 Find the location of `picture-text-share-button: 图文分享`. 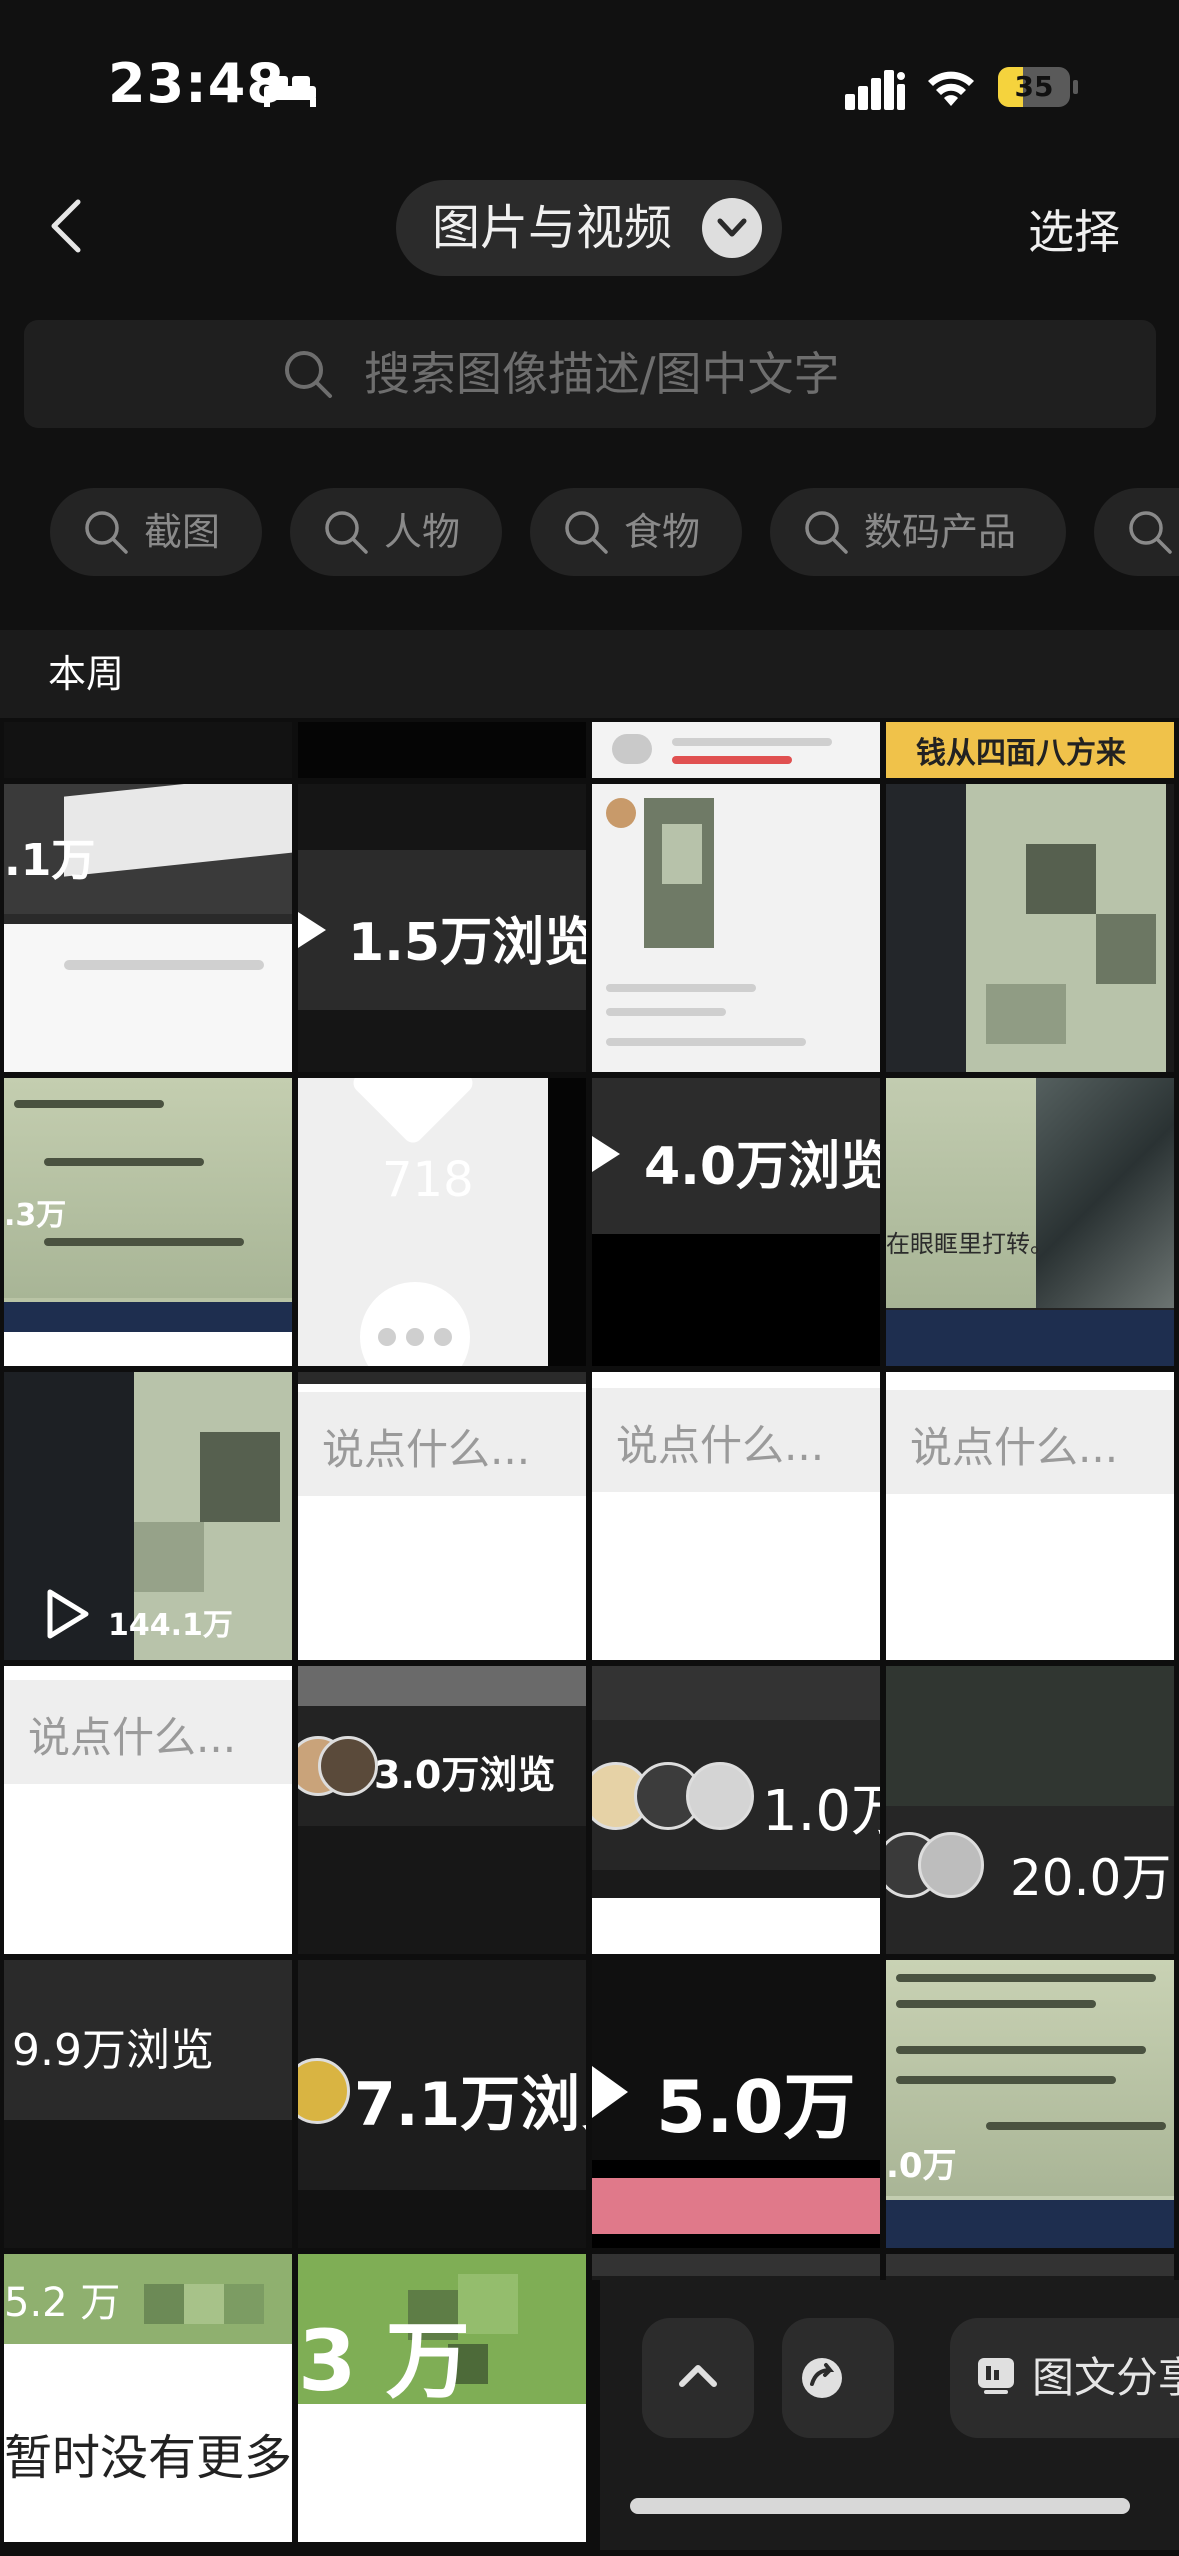

picture-text-share-button: 图文分享 is located at coordinates (1064, 2378).